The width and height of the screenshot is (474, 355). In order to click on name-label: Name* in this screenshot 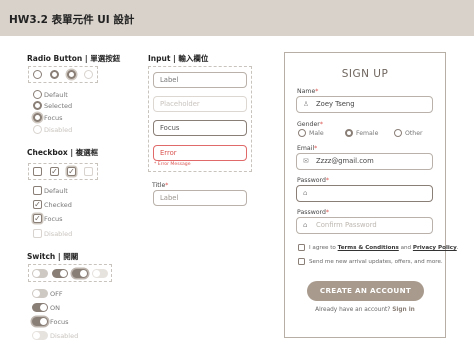, I will do `click(308, 91)`.